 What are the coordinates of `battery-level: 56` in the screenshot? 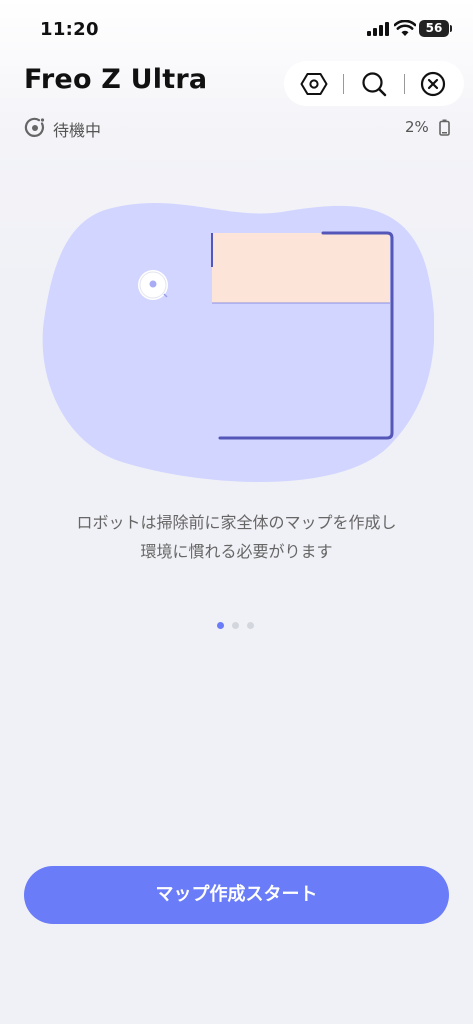 It's located at (434, 28).